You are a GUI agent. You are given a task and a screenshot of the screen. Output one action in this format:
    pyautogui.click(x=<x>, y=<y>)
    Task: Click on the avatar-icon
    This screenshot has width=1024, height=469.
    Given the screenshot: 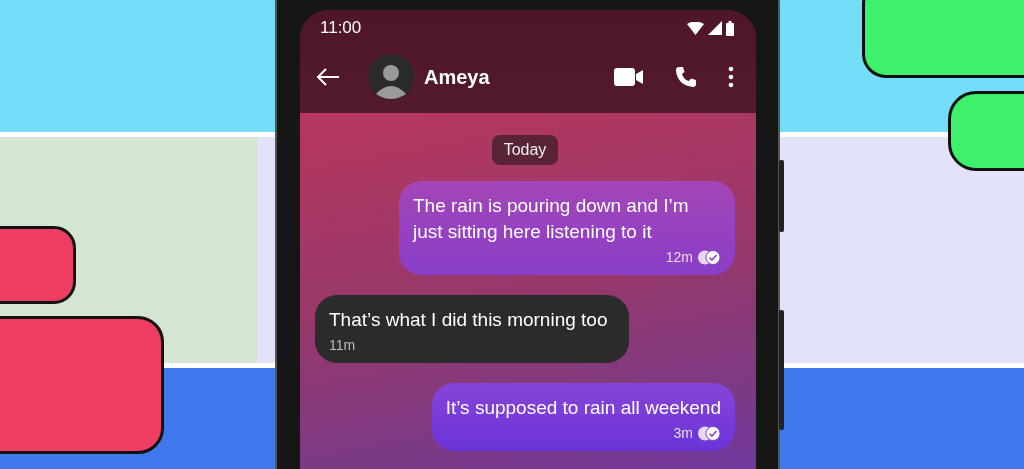 What is the action you would take?
    pyautogui.click(x=391, y=77)
    